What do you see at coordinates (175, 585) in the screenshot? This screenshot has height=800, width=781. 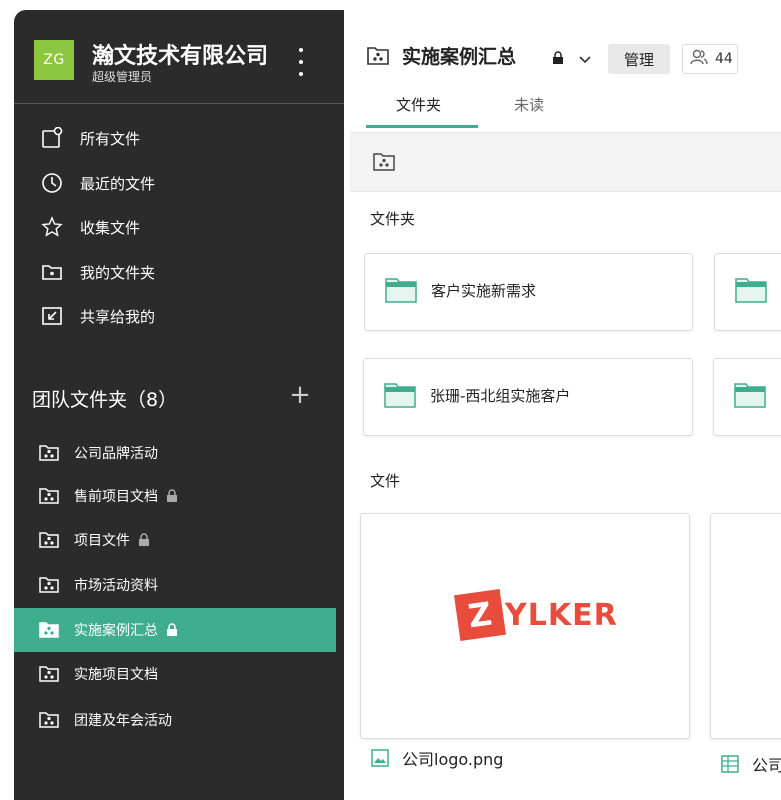 I see `team-folder-item: 市场活动资料` at bounding box center [175, 585].